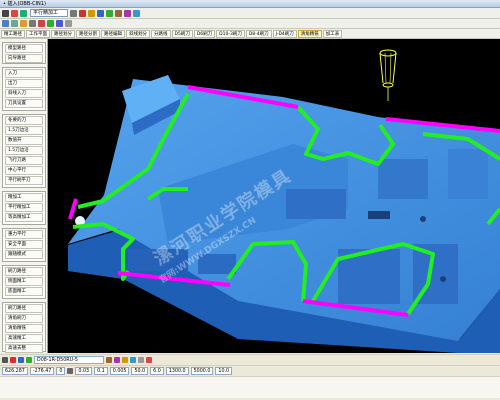  I want to click on sidebar-item: 平行刷平刀, so click(24, 180).